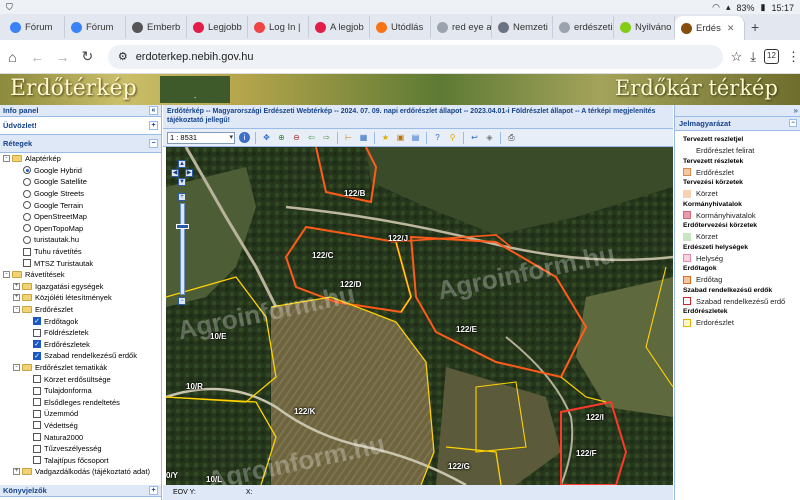  Describe the element at coordinates (80, 126) in the screenshot. I see `welcome-header: Üdvözlet! +` at that location.